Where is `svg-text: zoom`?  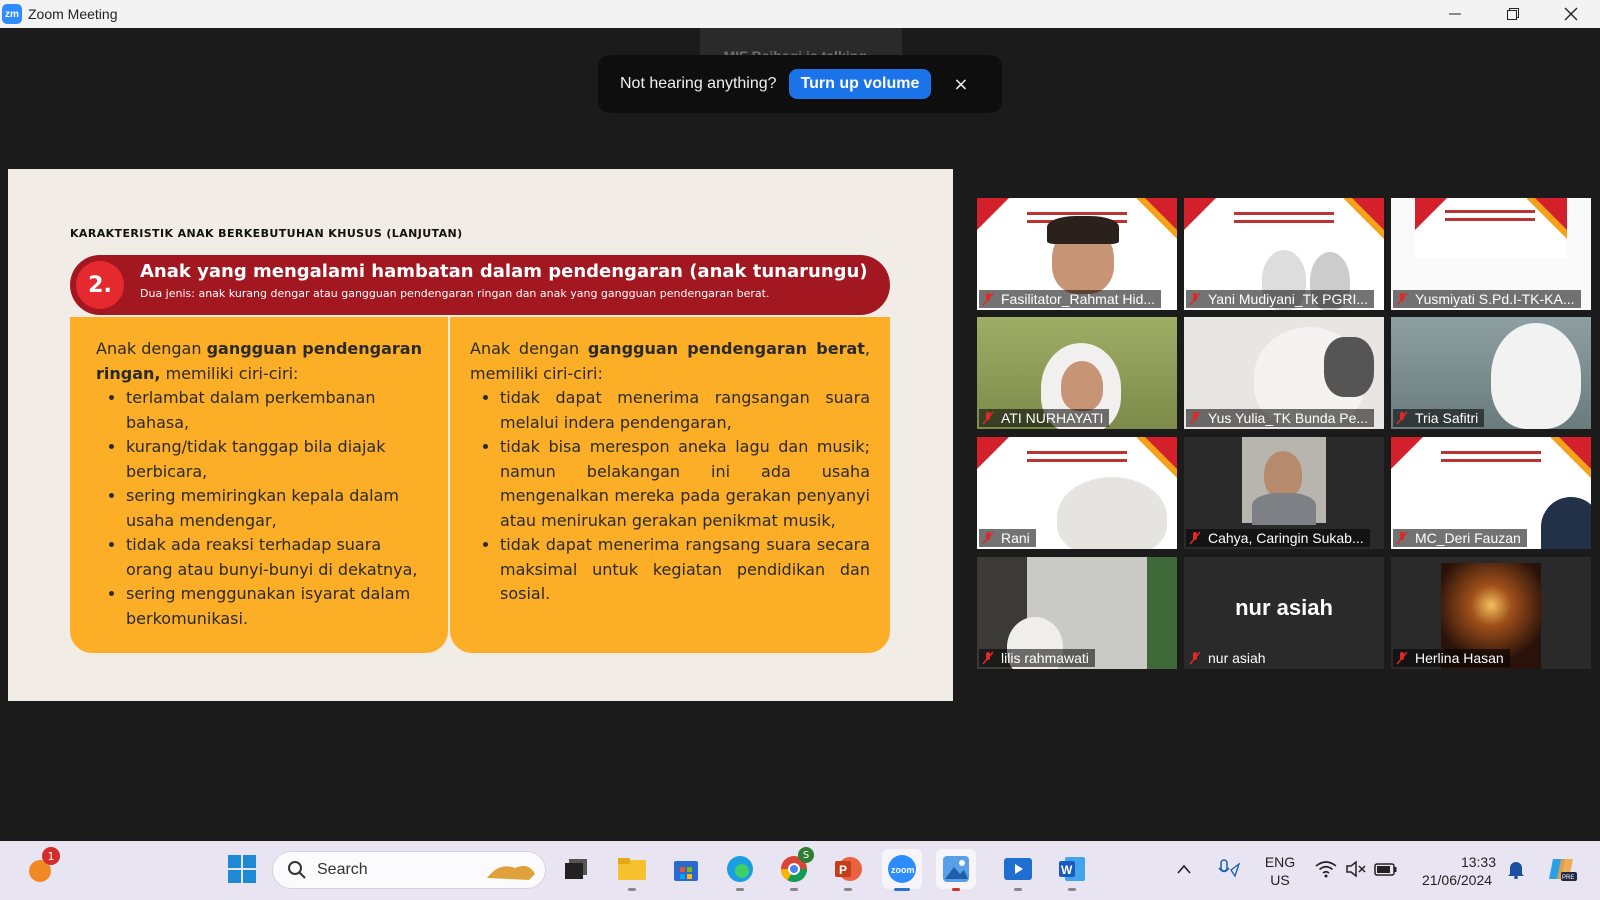
svg-text: zoom is located at coordinates (903, 870).